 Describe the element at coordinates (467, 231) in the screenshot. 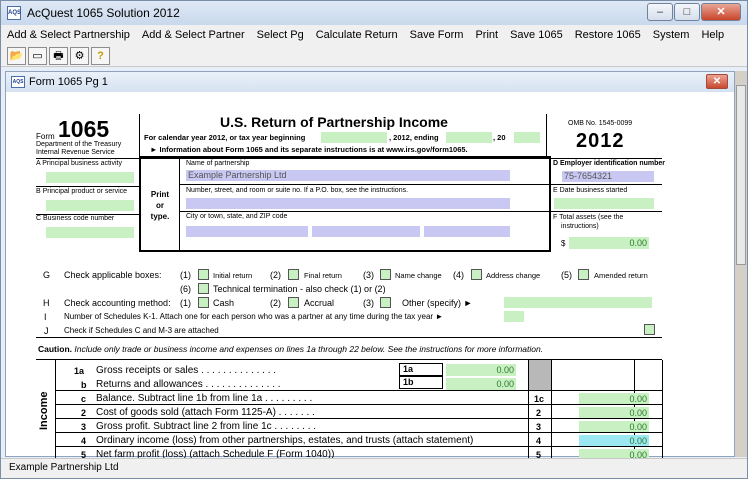

I see `zip-field` at that location.